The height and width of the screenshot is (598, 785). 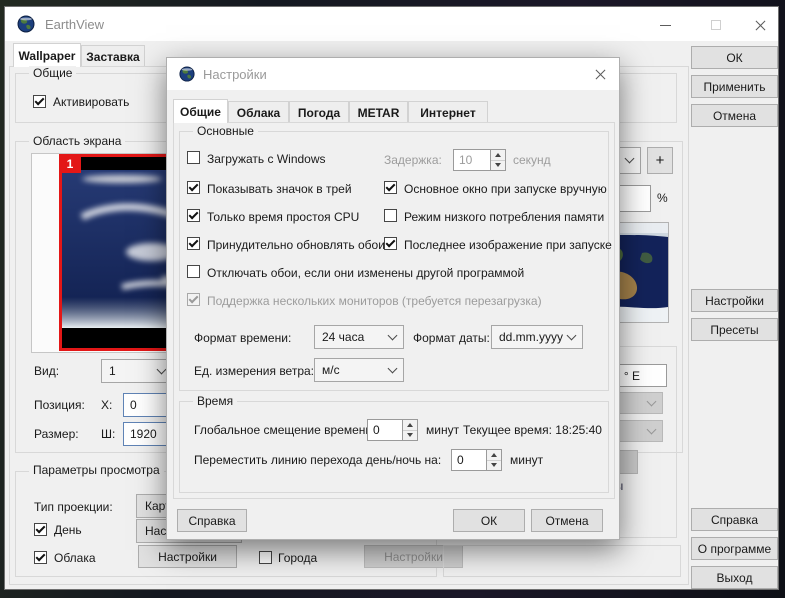 I want to click on position-label: Позиция:, so click(x=59, y=405).